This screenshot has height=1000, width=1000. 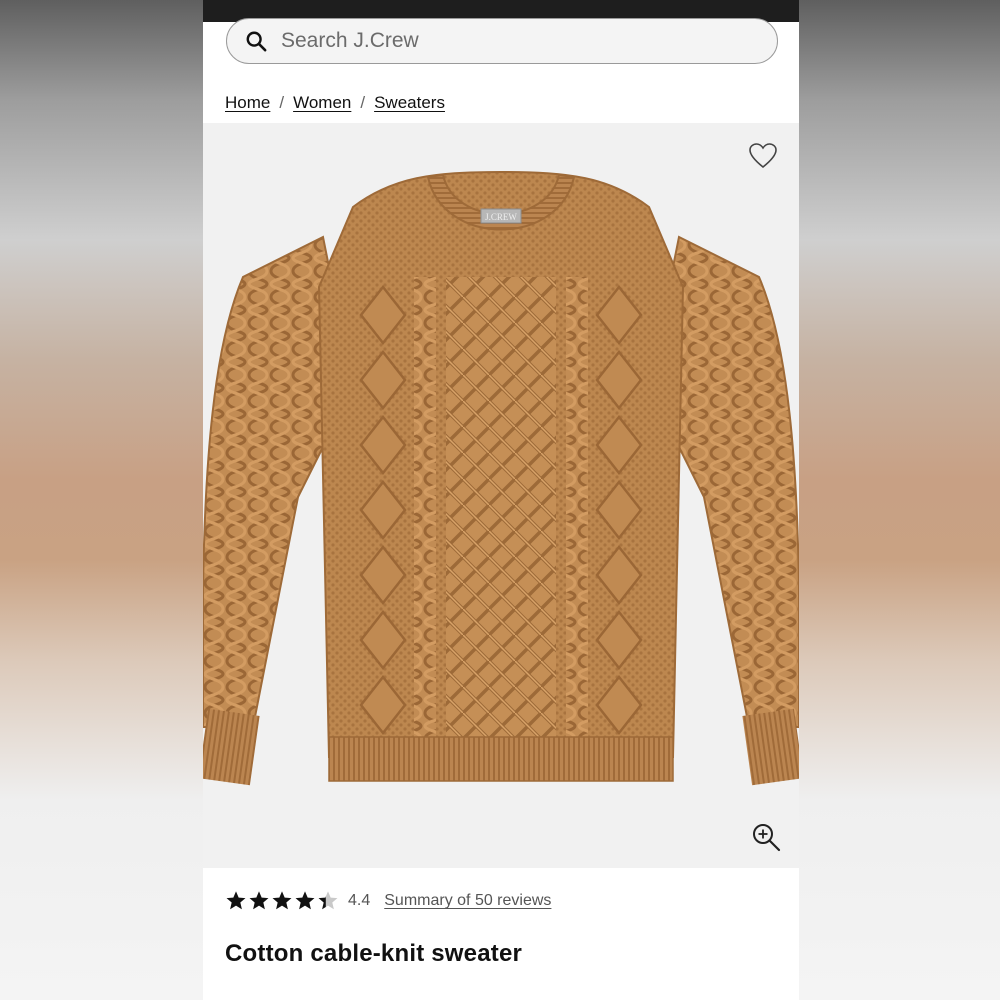 What do you see at coordinates (256, 41) in the screenshot?
I see `search-icon` at bounding box center [256, 41].